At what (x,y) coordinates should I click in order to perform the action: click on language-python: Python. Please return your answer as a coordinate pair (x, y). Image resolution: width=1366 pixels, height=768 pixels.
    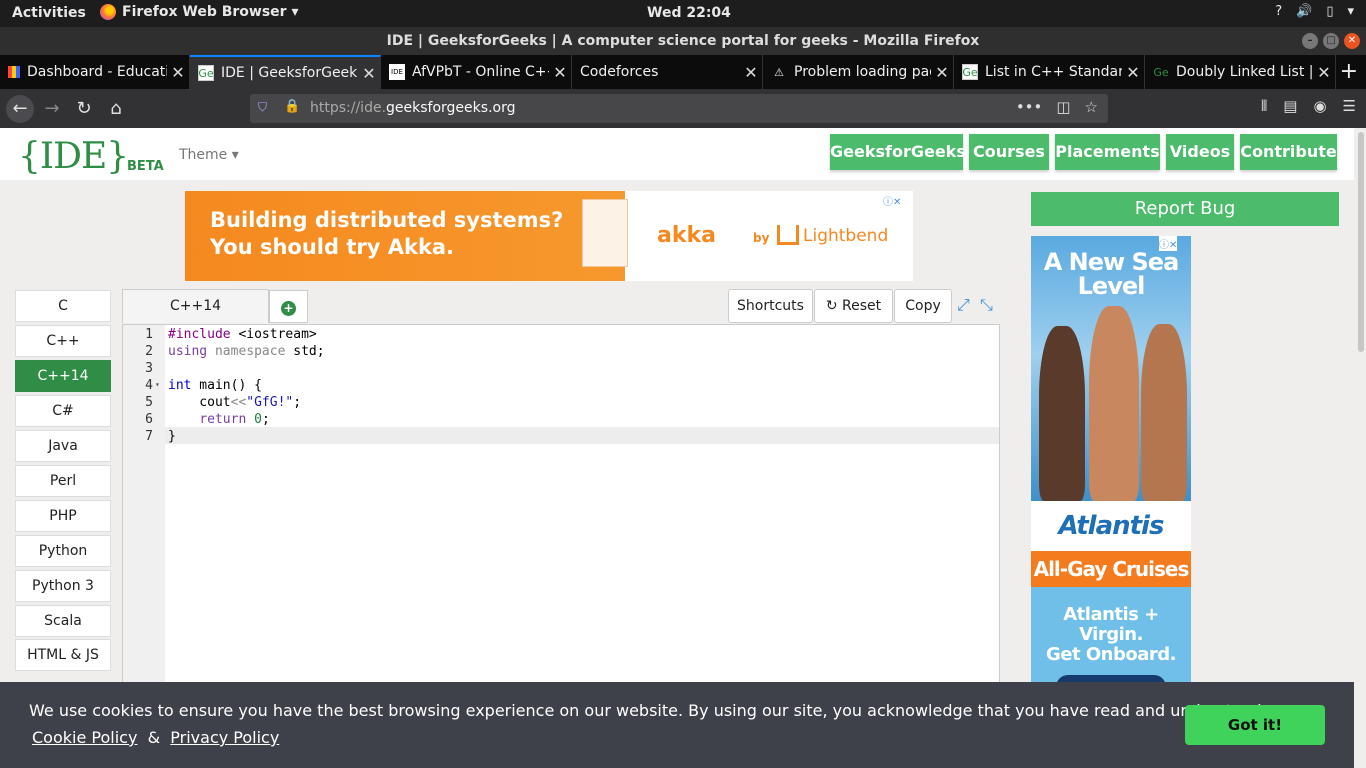
    Looking at the image, I should click on (63, 551).